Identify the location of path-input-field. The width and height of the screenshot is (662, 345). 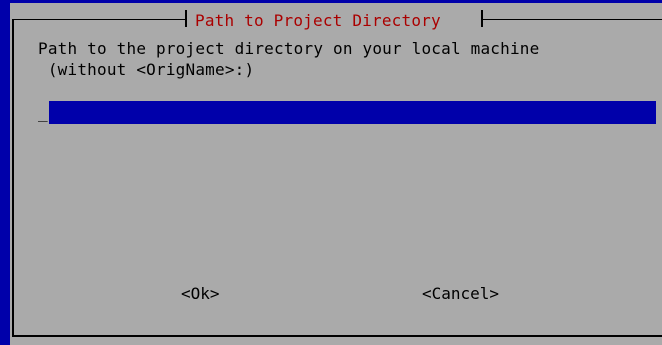
(352, 112).